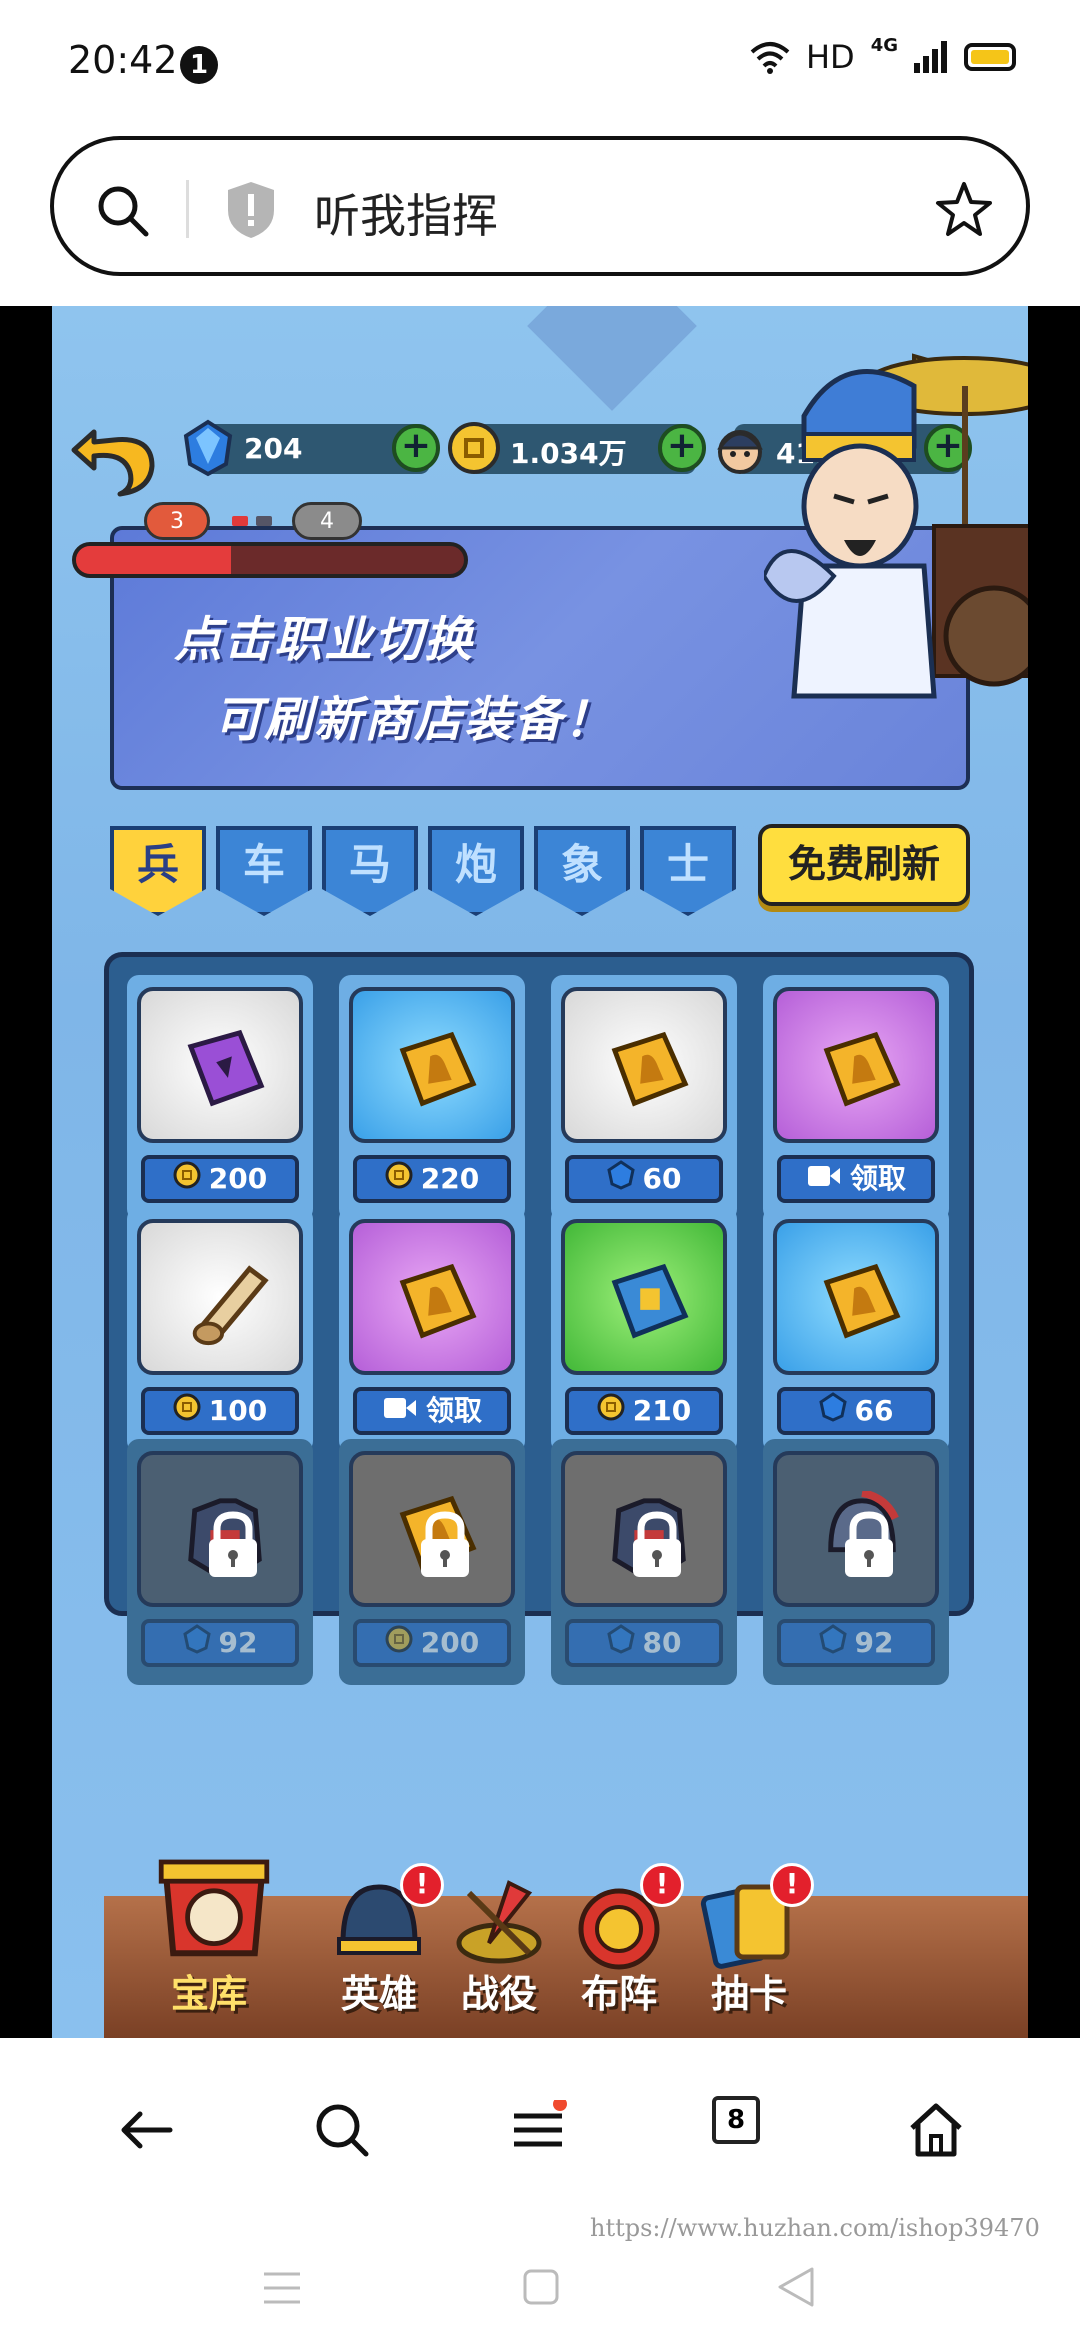 The image size is (1080, 2340). I want to click on scroll-icon, so click(230, 1305).